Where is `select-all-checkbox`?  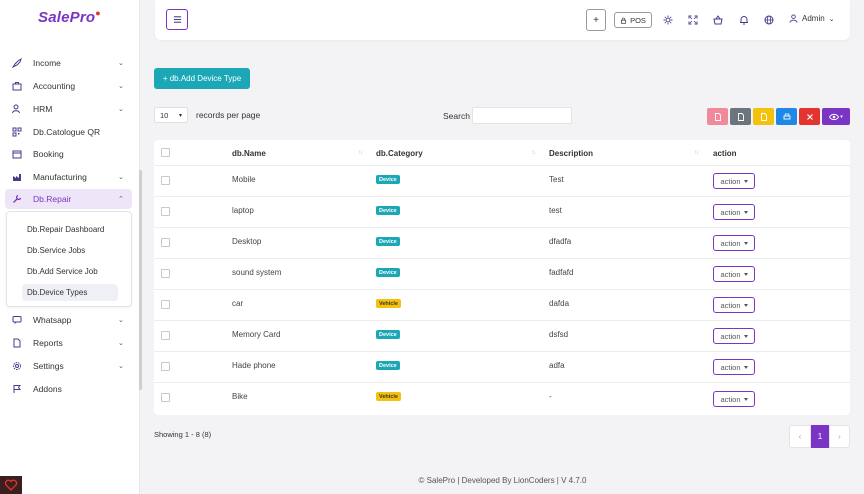
select-all-checkbox is located at coordinates (165, 152).